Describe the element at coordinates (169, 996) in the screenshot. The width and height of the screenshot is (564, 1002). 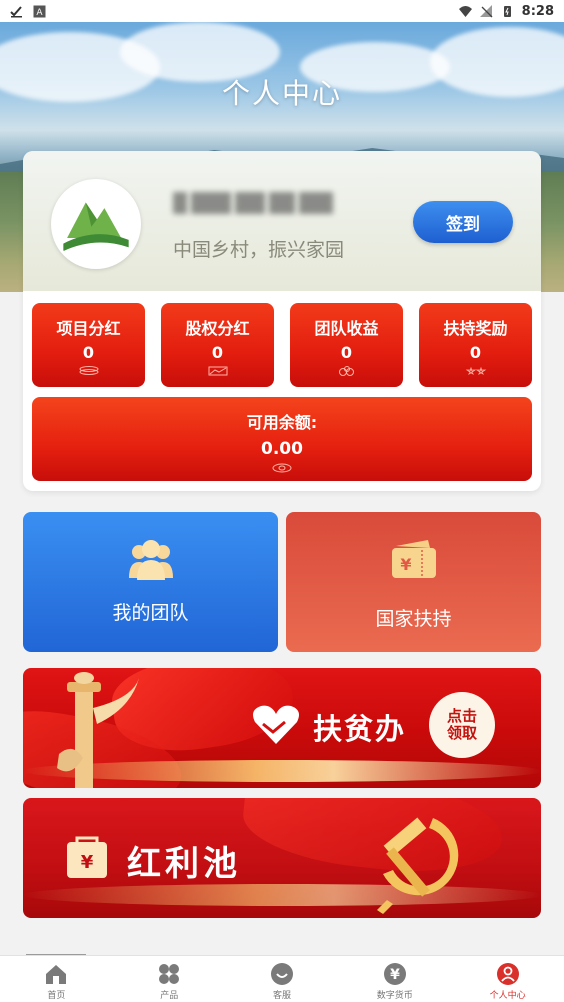
I see `nav-label: 产品` at that location.